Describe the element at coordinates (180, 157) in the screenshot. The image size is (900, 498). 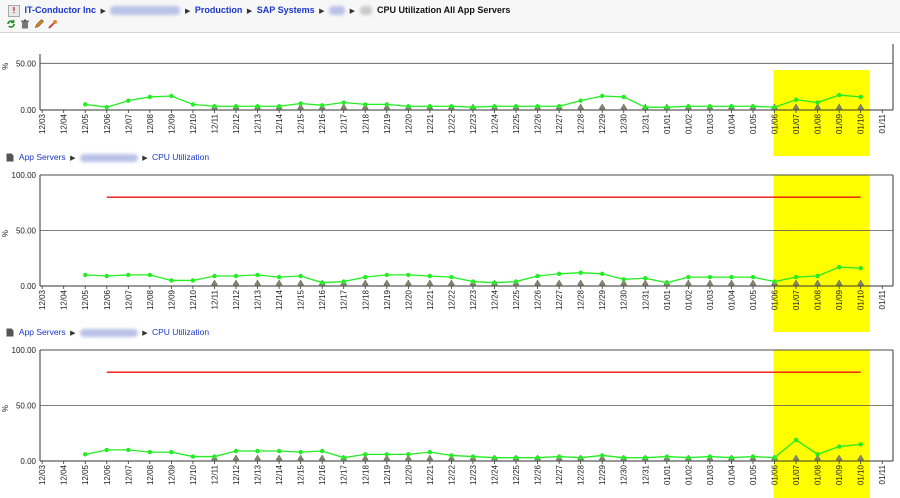
I see `breadcrumb-cpu-utilization: CPU Utilization` at that location.